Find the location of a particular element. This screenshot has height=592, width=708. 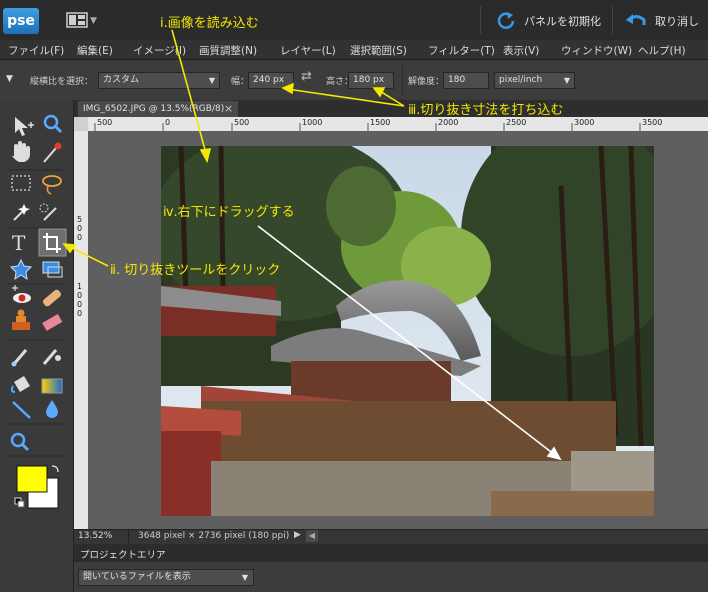

marquee-tool-icon is located at coordinates (21, 183).